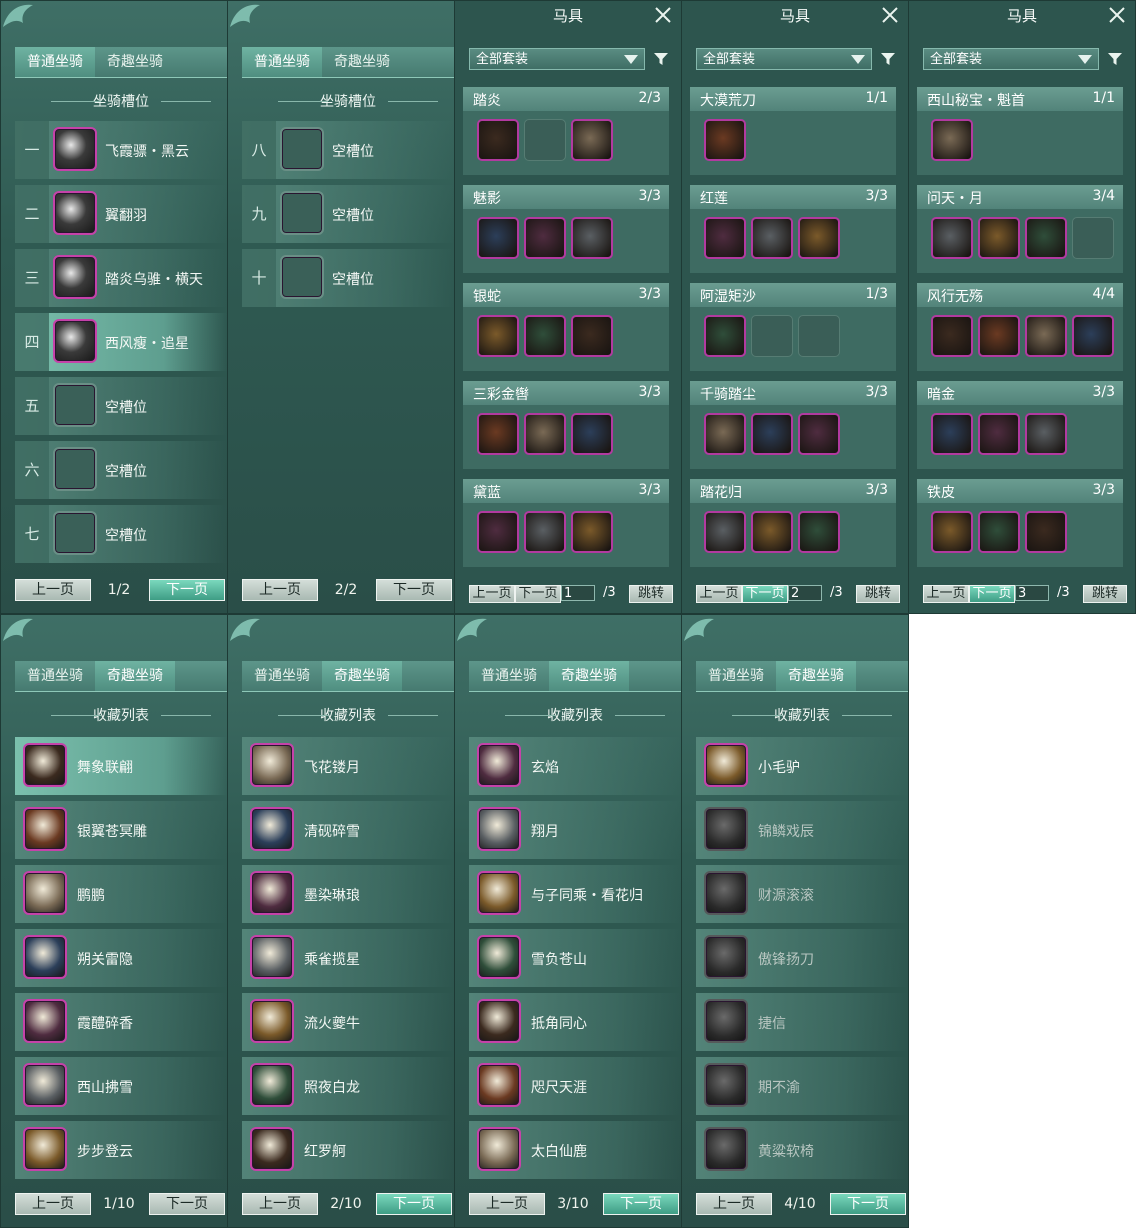 This screenshot has height=1230, width=1136. I want to click on collection-row: 锦鳞戏辰, so click(802, 830).